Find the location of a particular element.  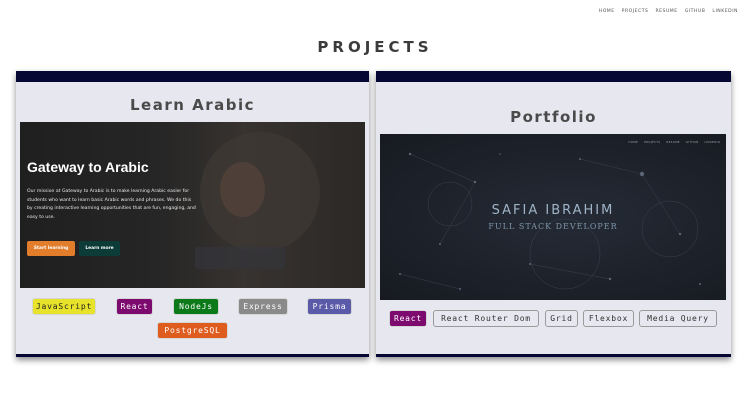

tag-flexbox: Flexbox is located at coordinates (608, 318).